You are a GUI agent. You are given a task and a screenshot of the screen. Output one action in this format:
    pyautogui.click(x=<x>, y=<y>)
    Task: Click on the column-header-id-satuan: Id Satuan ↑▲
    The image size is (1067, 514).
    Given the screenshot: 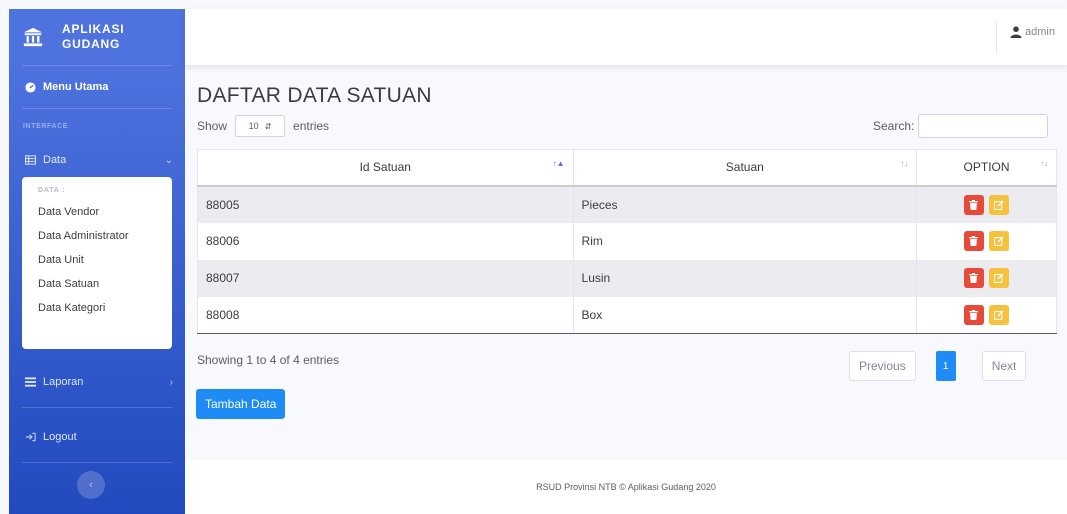 What is the action you would take?
    pyautogui.click(x=385, y=168)
    